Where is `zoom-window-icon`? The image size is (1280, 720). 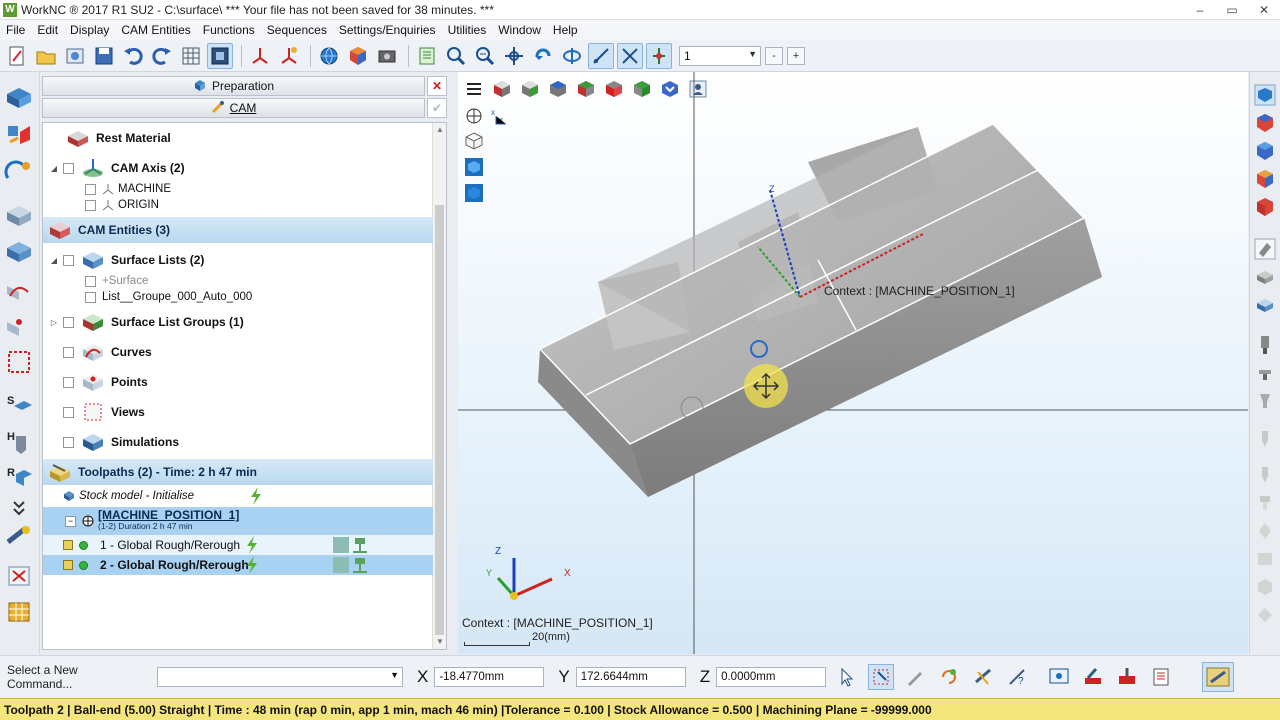 zoom-window-icon is located at coordinates (456, 56).